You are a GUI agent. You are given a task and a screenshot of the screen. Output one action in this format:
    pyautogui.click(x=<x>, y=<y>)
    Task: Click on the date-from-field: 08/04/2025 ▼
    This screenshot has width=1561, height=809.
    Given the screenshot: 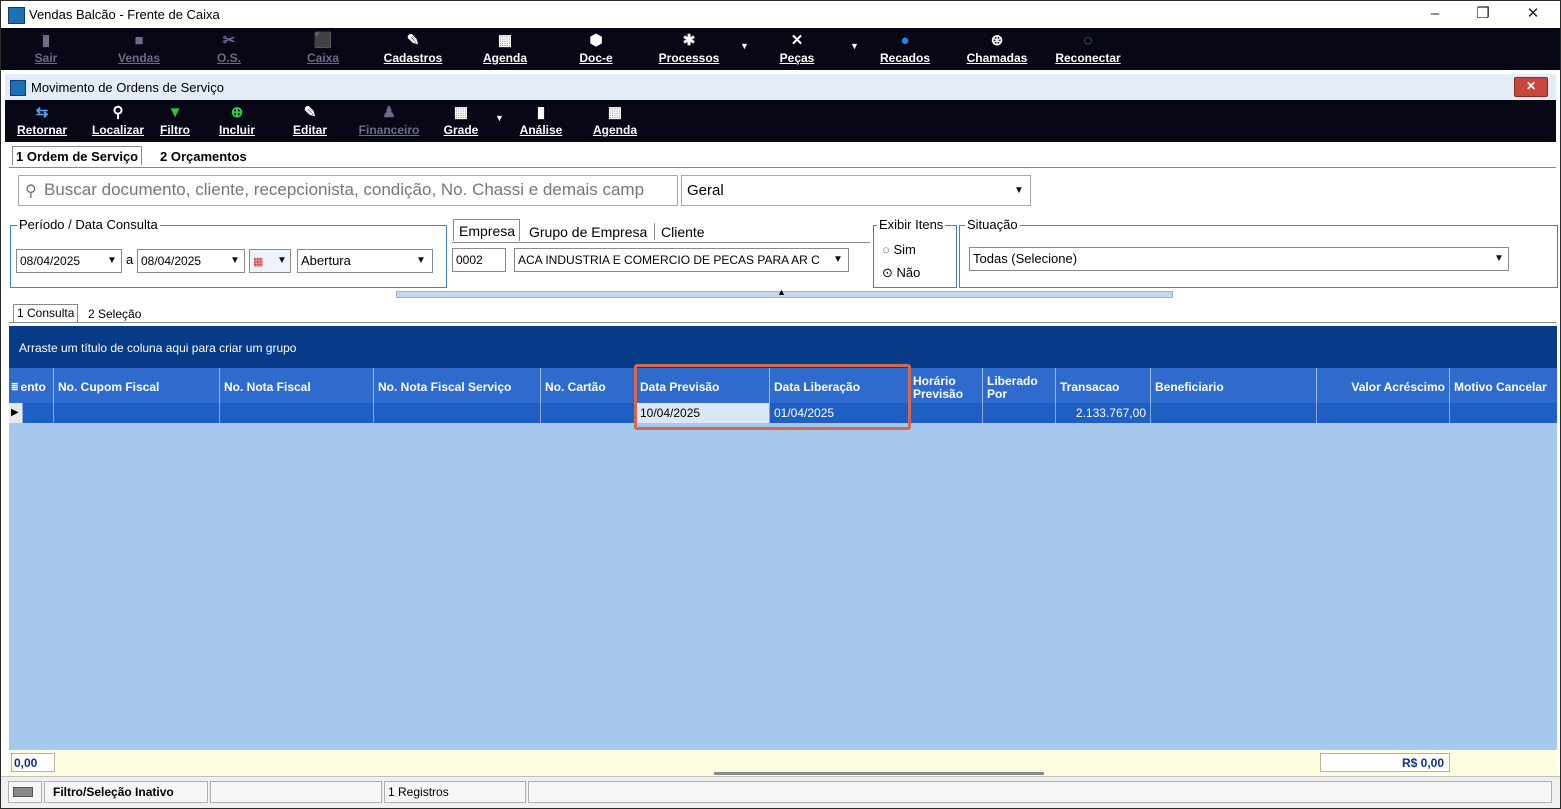 What is the action you would take?
    pyautogui.click(x=69, y=261)
    